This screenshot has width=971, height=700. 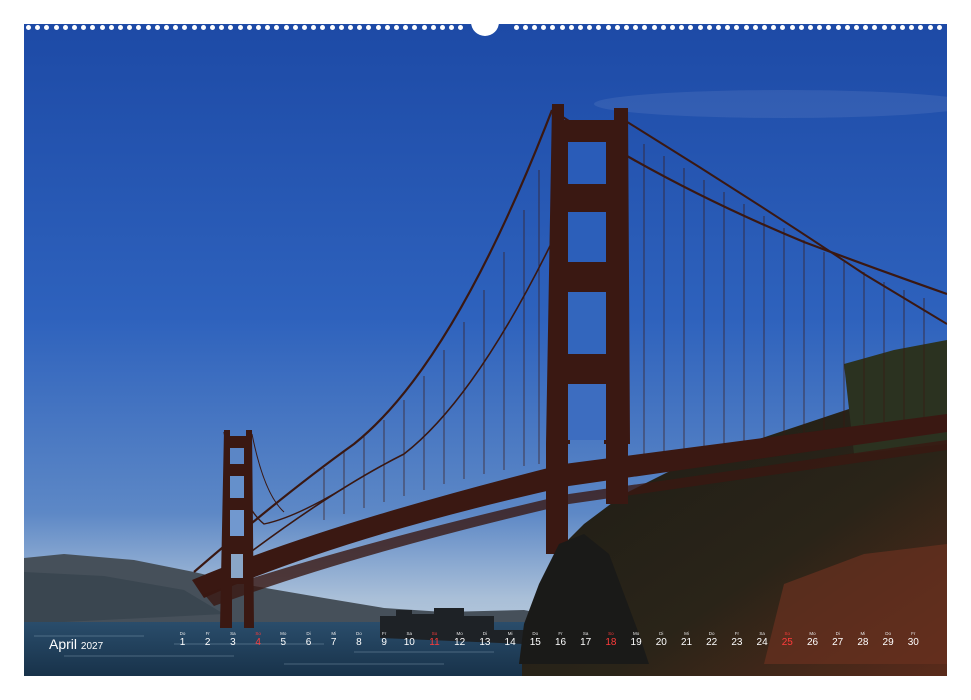 I want to click on day-number: 1, so click(x=182, y=642).